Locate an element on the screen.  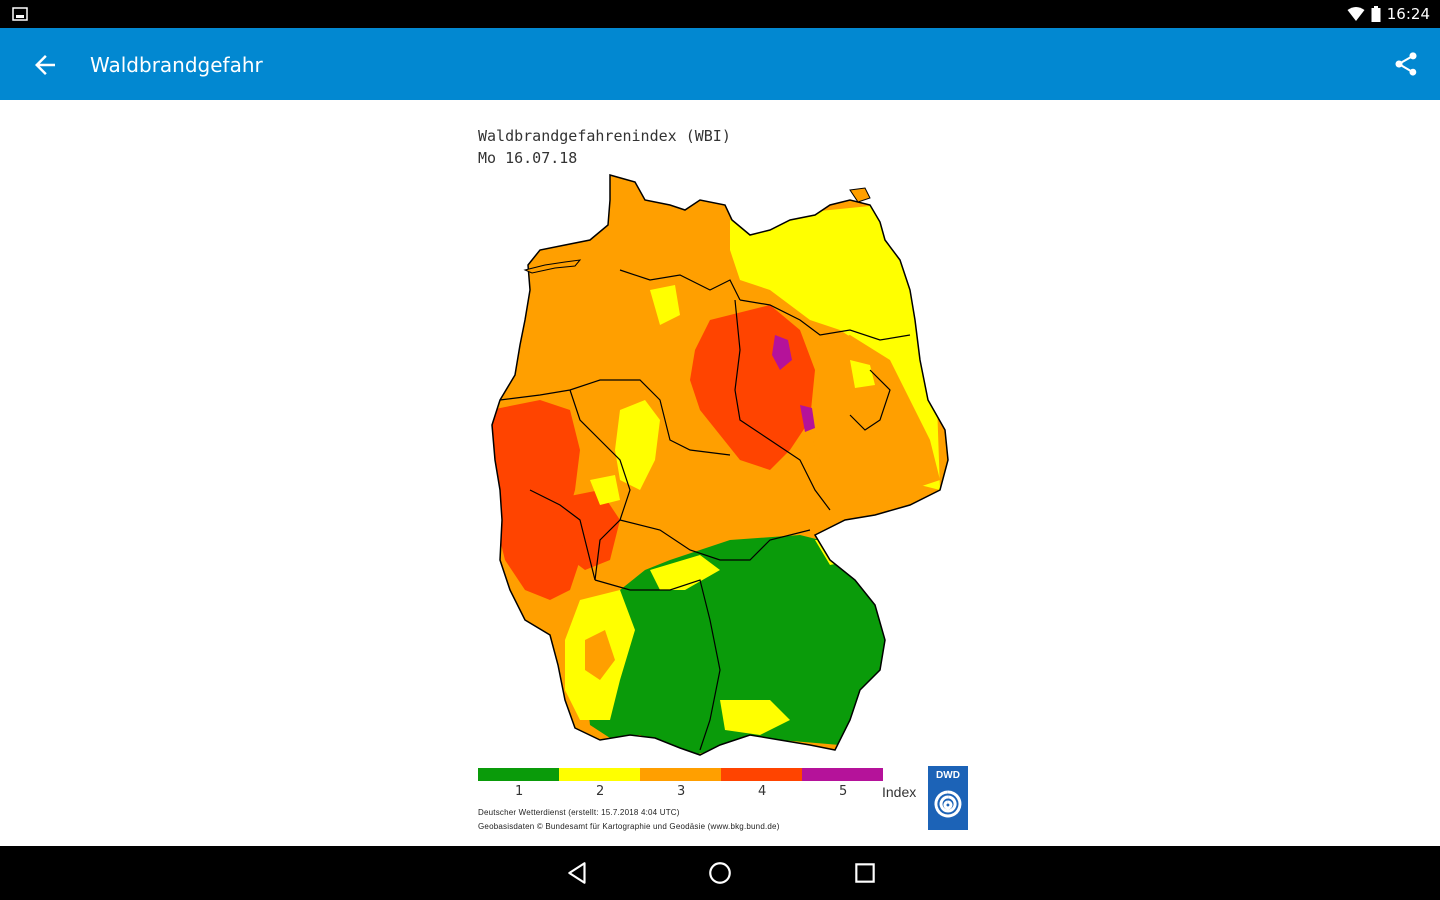
page-title: Waldbrandgefahr is located at coordinates (176, 65).